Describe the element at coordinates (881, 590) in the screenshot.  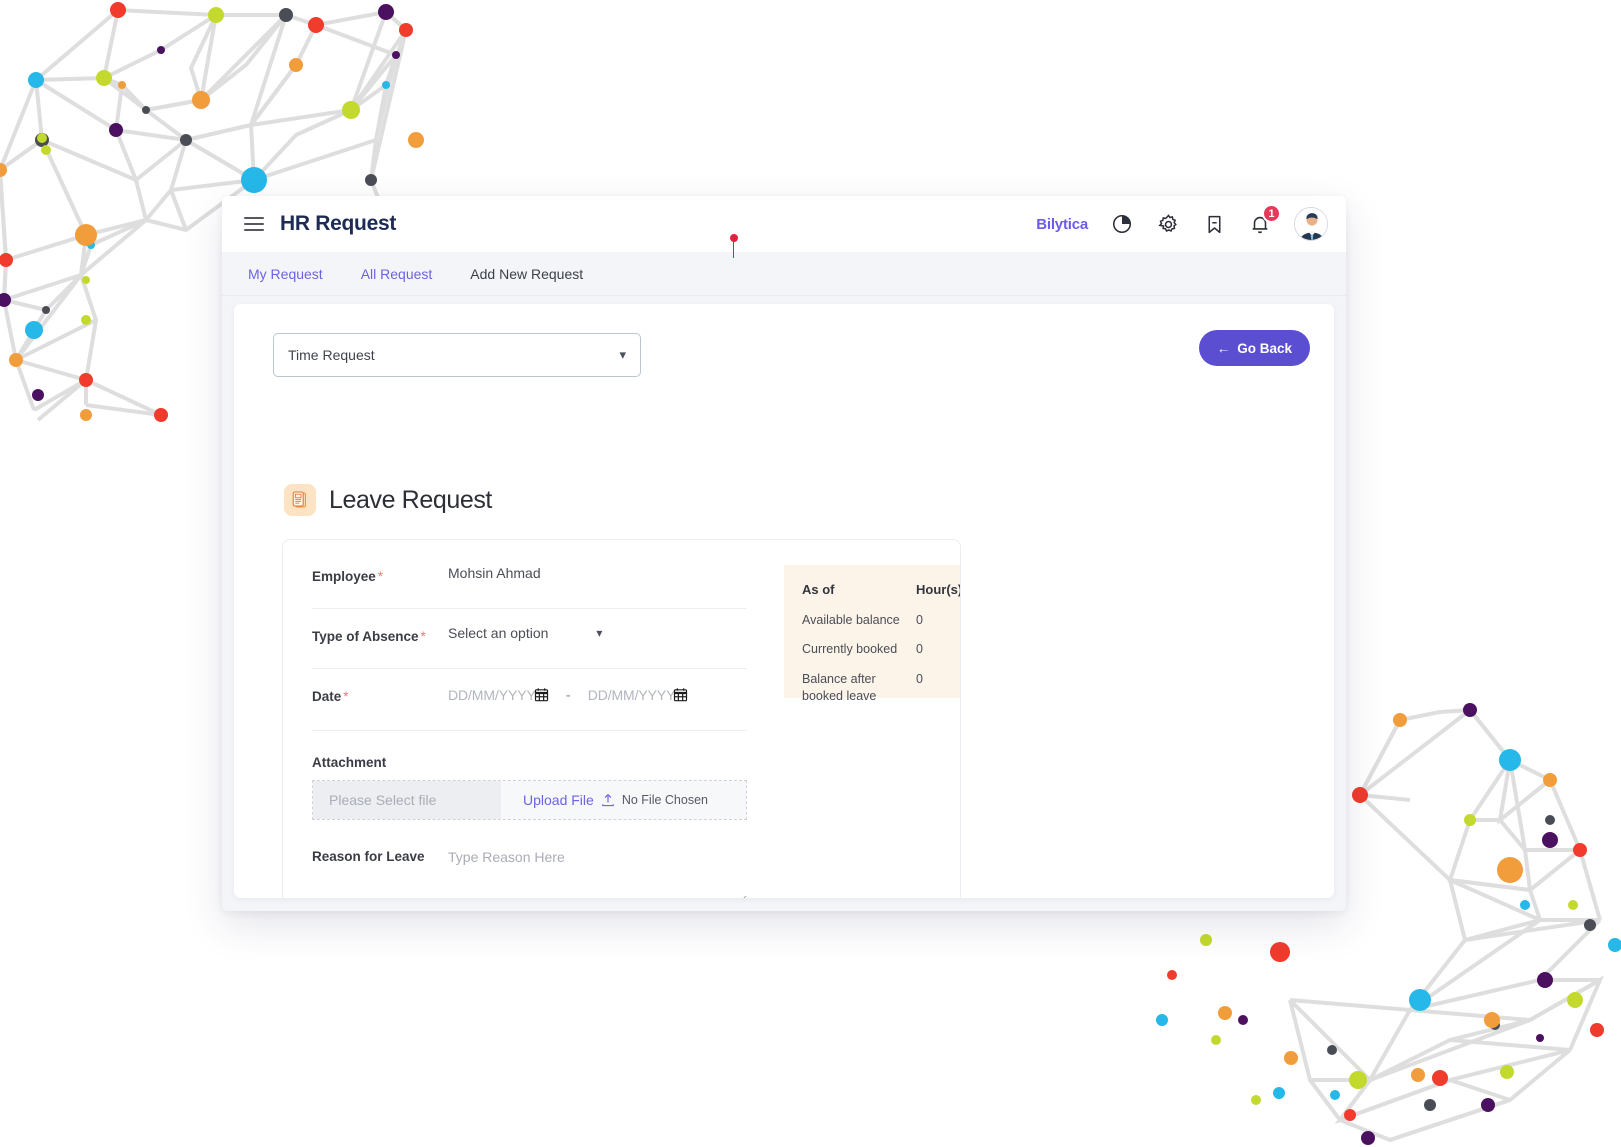
I see `balance-header-row: As of Hour(s)` at that location.